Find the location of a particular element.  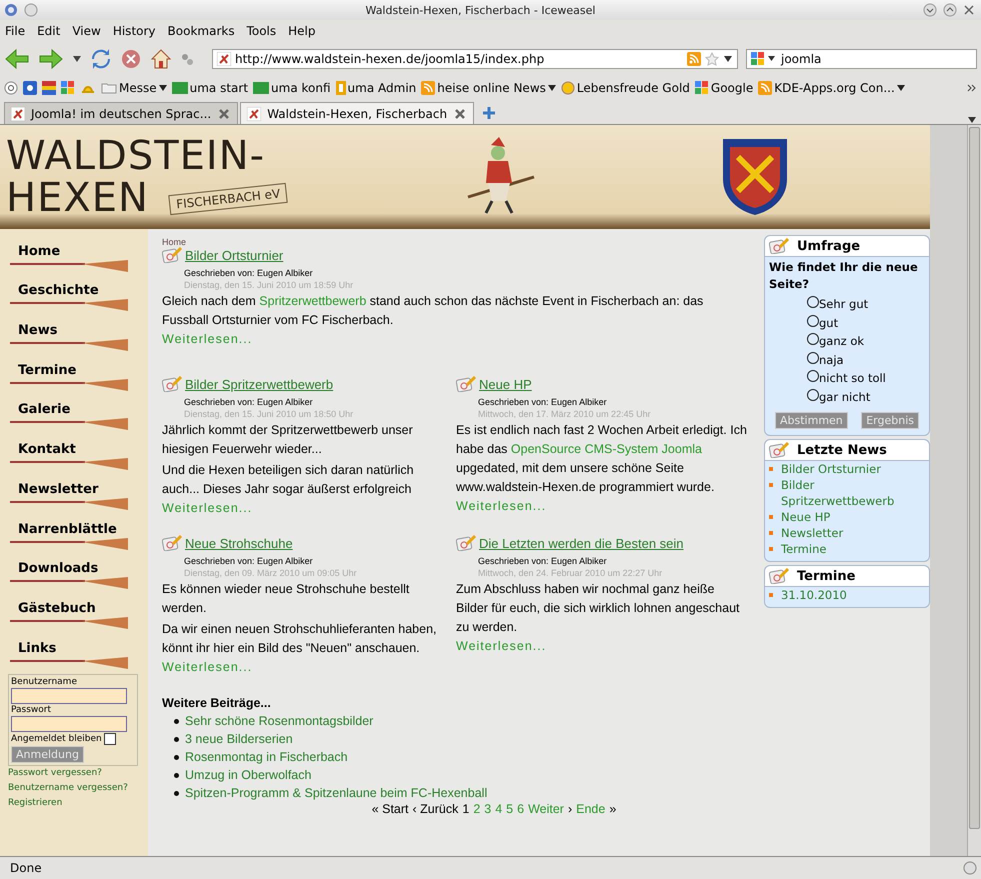

nav-link: Termine is located at coordinates (79, 370).